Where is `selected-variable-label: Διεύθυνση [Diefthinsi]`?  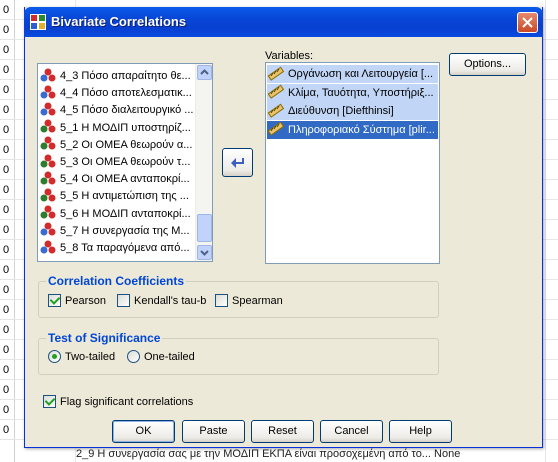 selected-variable-label: Διεύθυνση [Diefthinsi] is located at coordinates (341, 111).